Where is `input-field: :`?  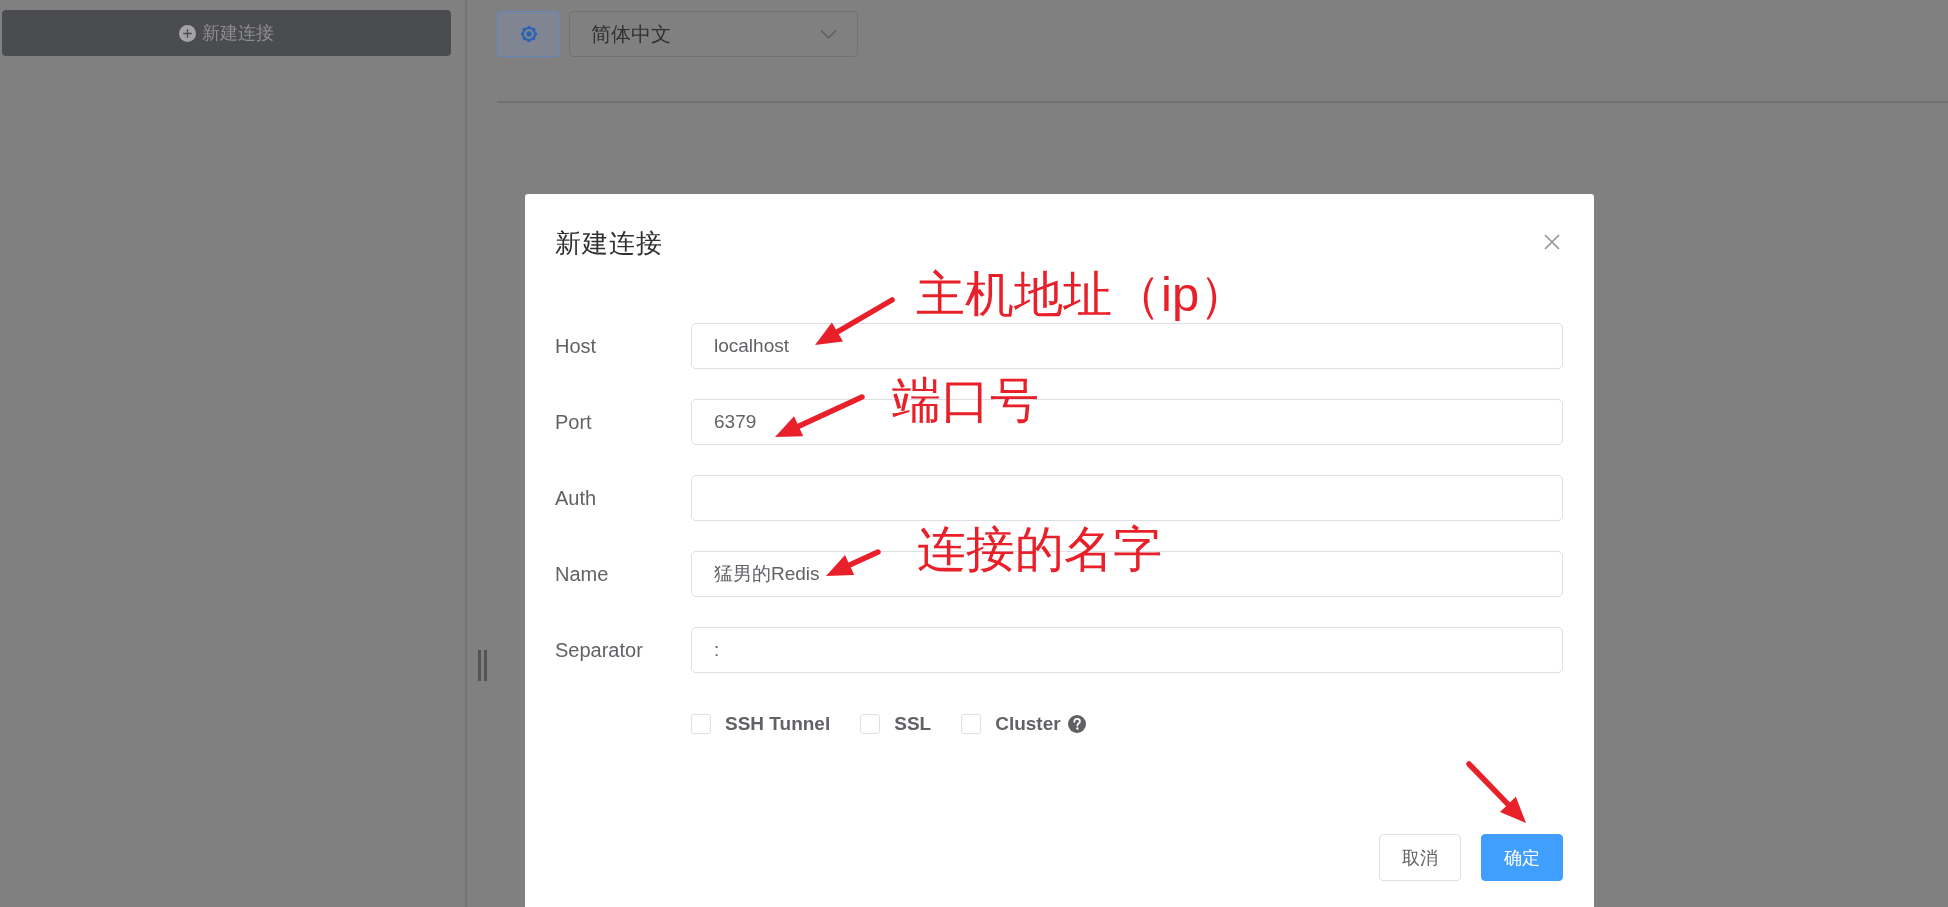 input-field: : is located at coordinates (1127, 650).